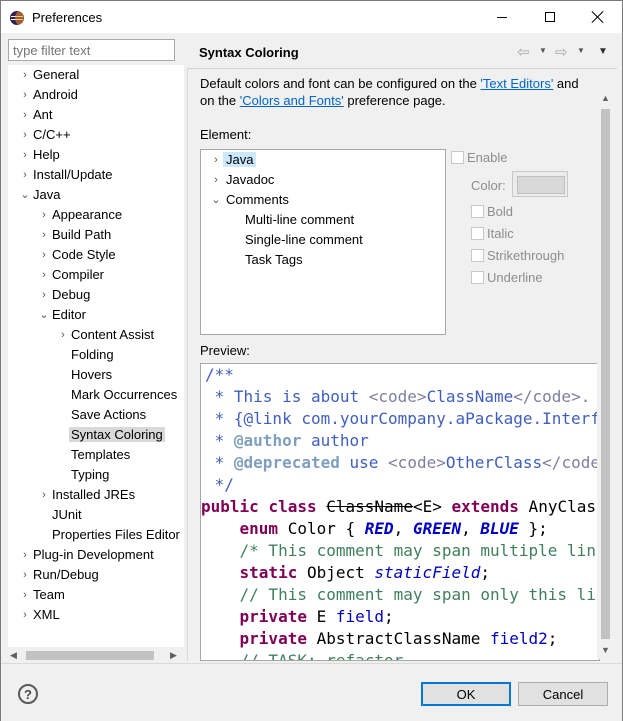 Image resolution: width=623 pixels, height=721 pixels. I want to click on tree-item-content-assist: › Content Assist, so click(107, 335).